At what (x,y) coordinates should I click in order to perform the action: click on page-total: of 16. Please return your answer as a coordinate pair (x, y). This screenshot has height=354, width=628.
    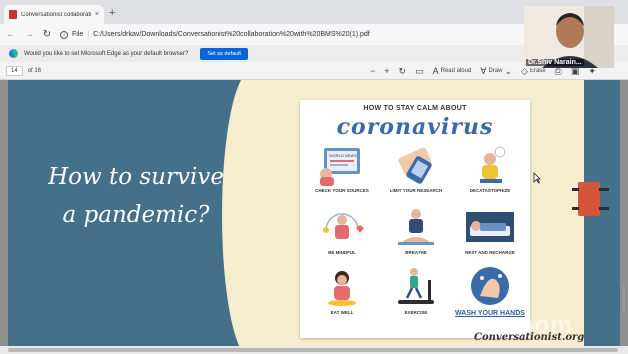
    Looking at the image, I should click on (34, 71).